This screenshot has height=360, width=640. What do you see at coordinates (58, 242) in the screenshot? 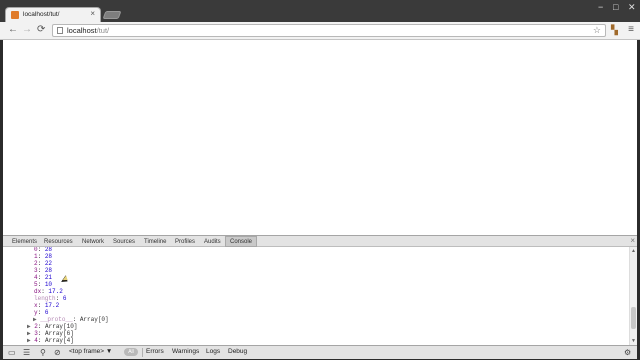
I see `tab-resources: Resources` at bounding box center [58, 242].